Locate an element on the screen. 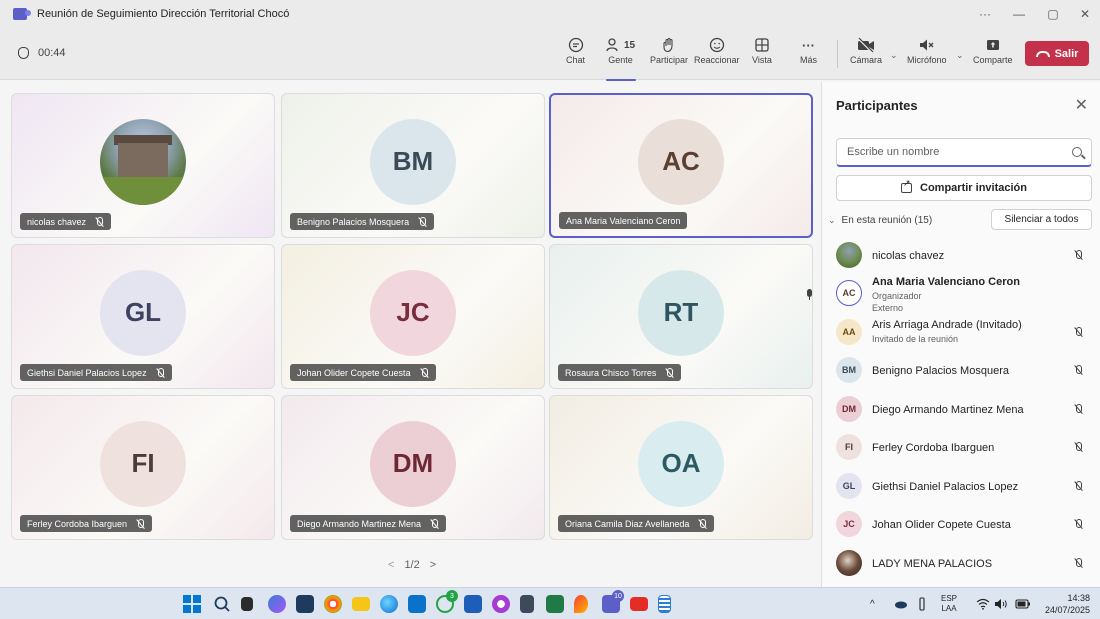  video-tile: nicolas chavez is located at coordinates (143, 165).